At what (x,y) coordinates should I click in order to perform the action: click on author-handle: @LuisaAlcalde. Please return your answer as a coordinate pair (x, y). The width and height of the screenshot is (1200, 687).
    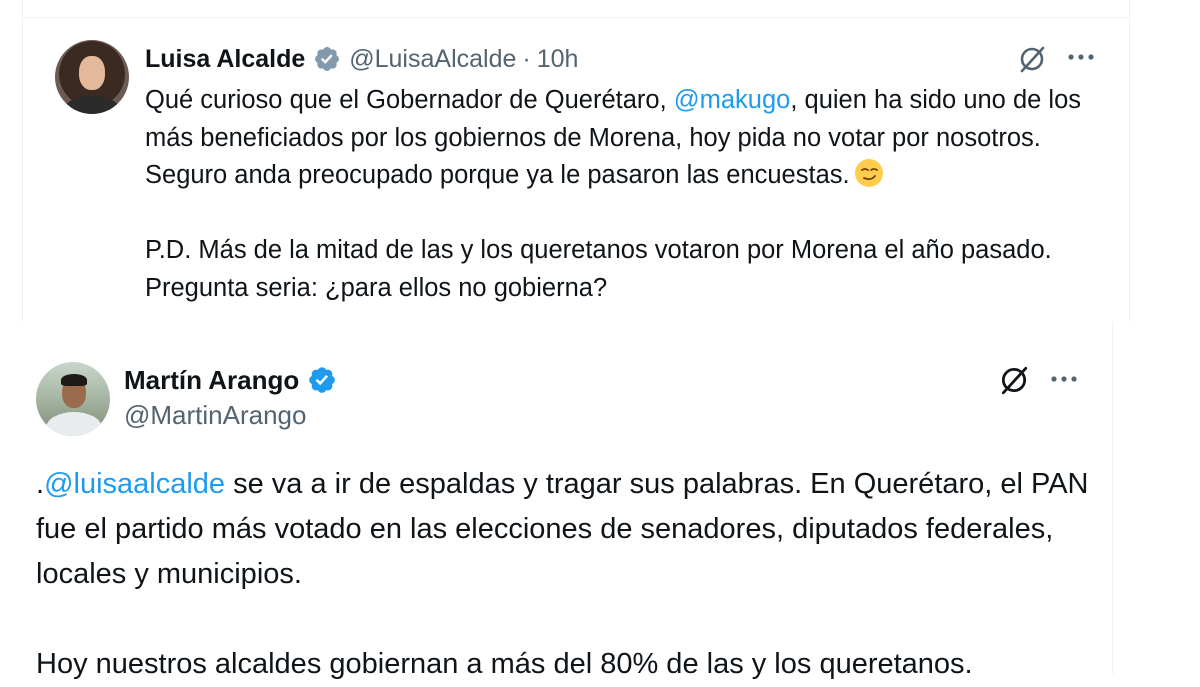
    Looking at the image, I should click on (432, 59).